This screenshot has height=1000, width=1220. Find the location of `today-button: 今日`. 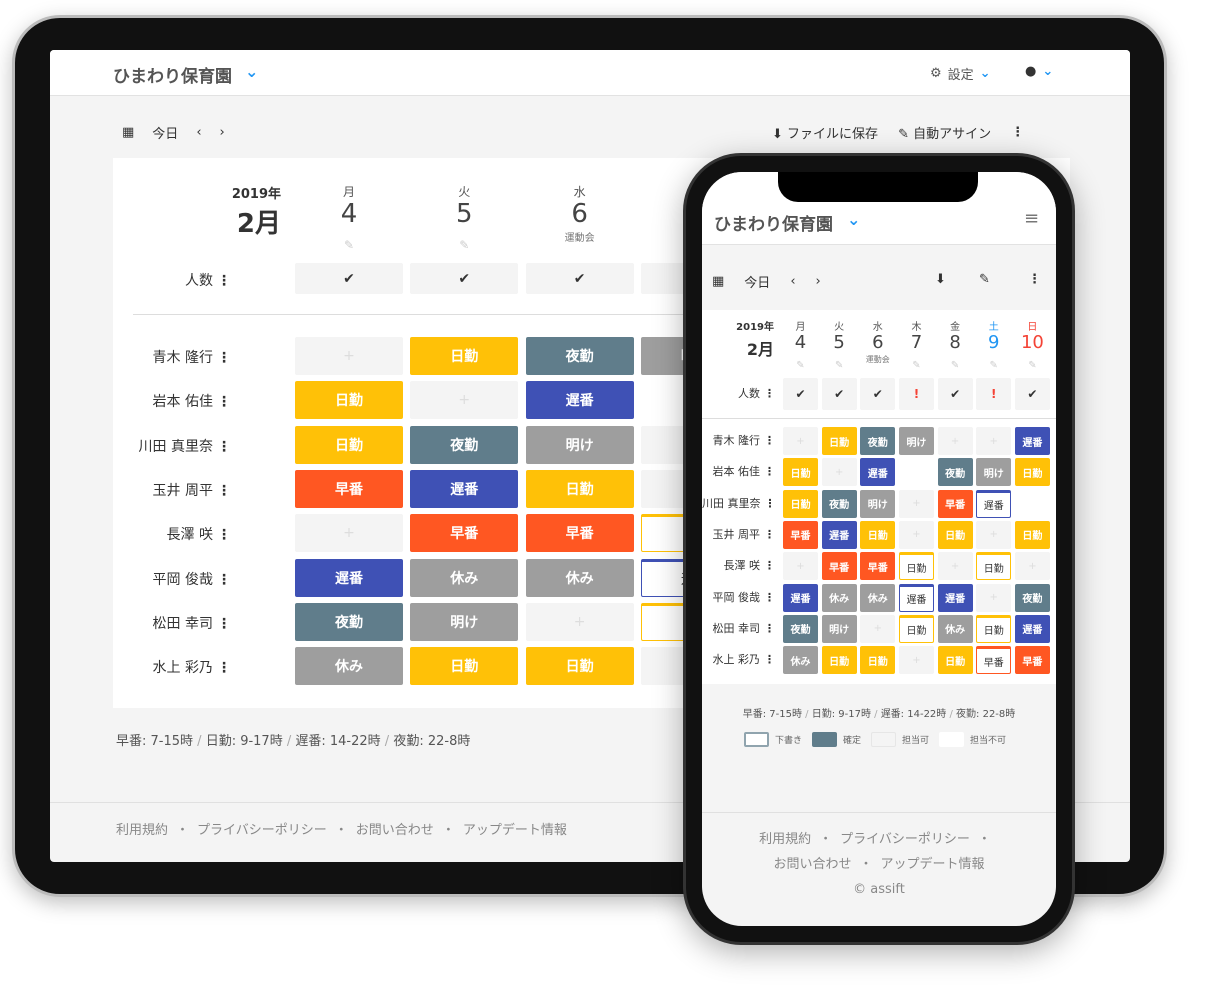

today-button: 今日 is located at coordinates (165, 132).